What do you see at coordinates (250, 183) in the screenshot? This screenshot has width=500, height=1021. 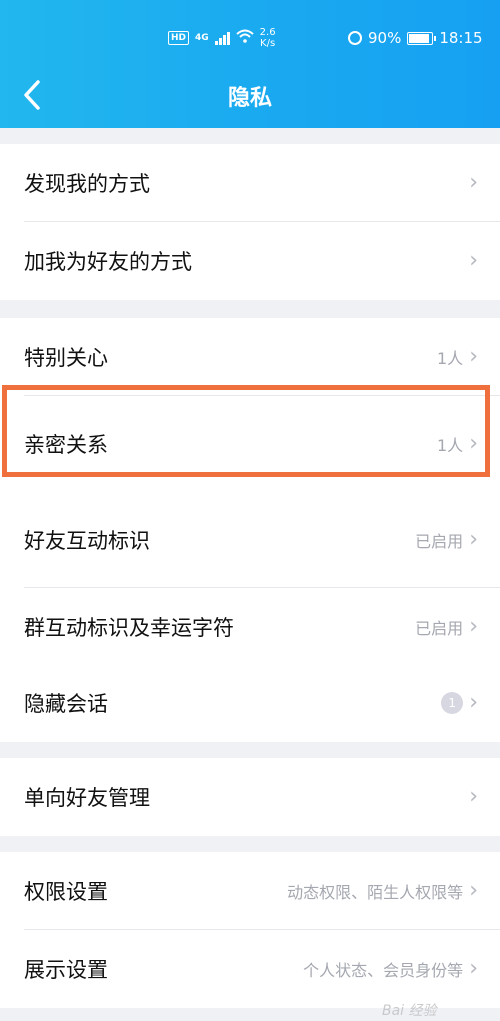 I see `row-find-me-method: 发现我的方式 ›` at bounding box center [250, 183].